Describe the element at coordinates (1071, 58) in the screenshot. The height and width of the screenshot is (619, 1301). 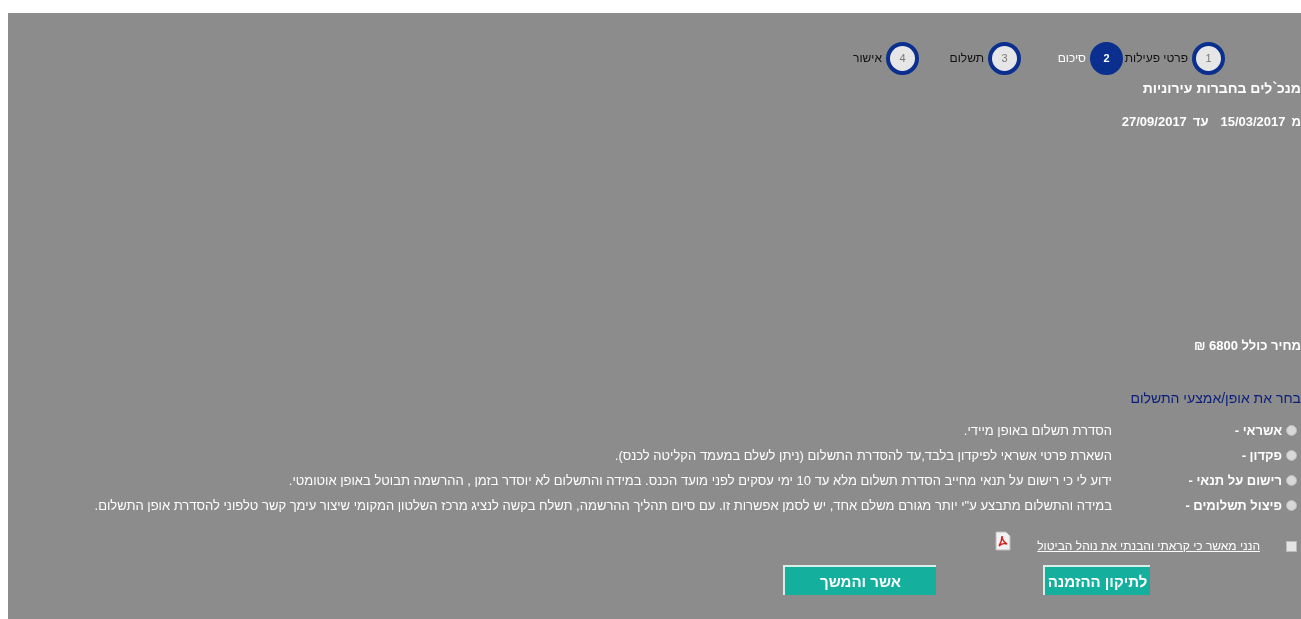
I see `step-label: סיכום` at that location.